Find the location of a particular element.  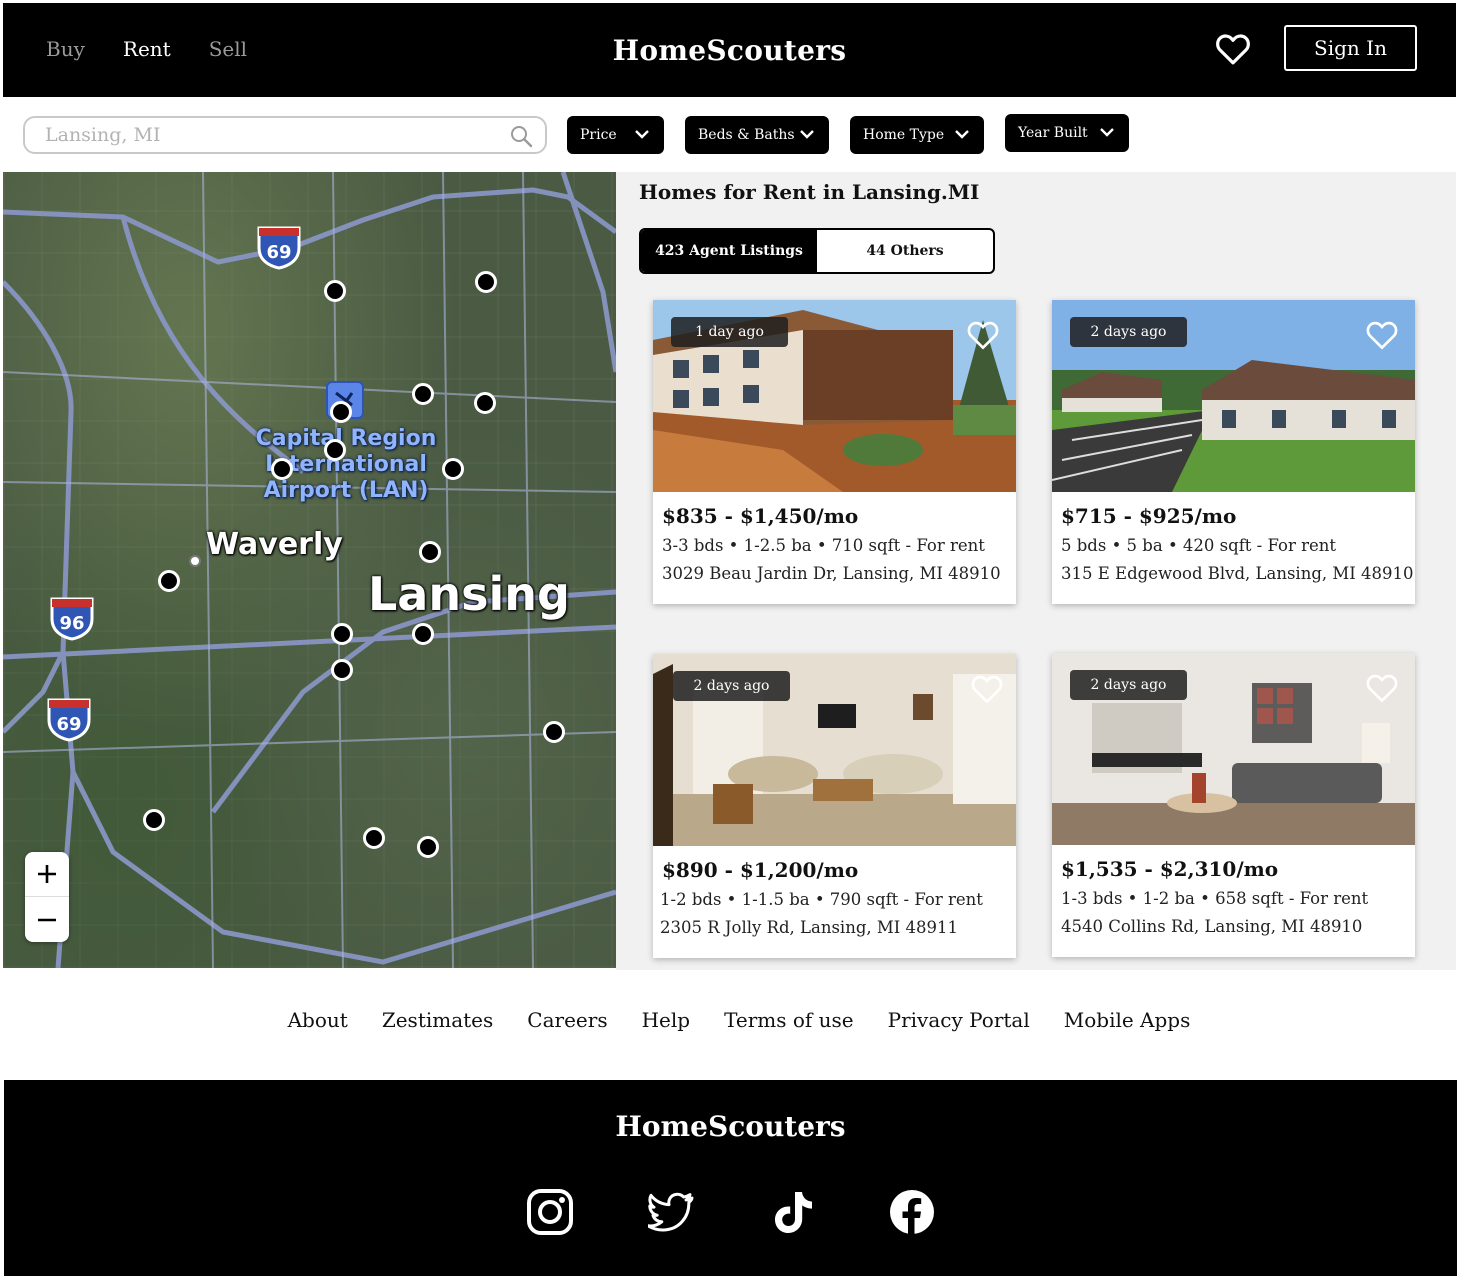

price-filter: Price is located at coordinates (615, 135).